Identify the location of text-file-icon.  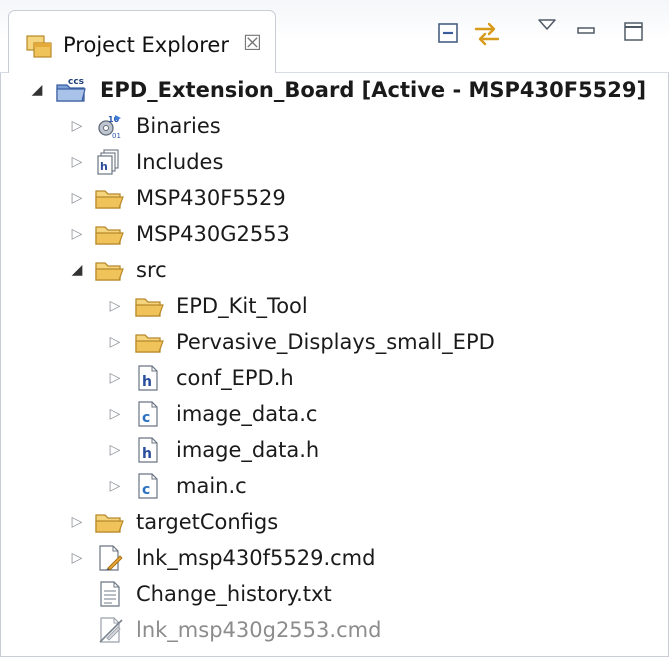
(112, 594).